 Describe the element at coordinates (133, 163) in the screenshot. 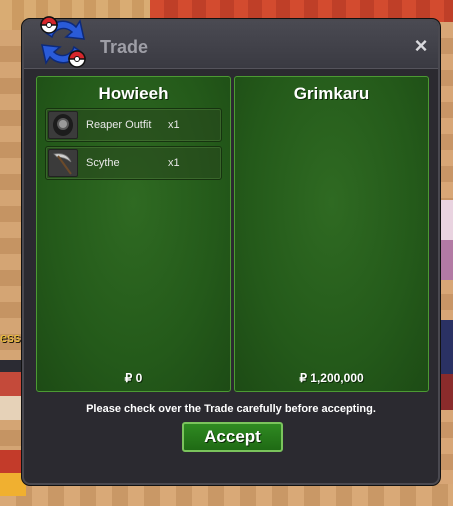

I see `trade-item: Scythe x1` at that location.